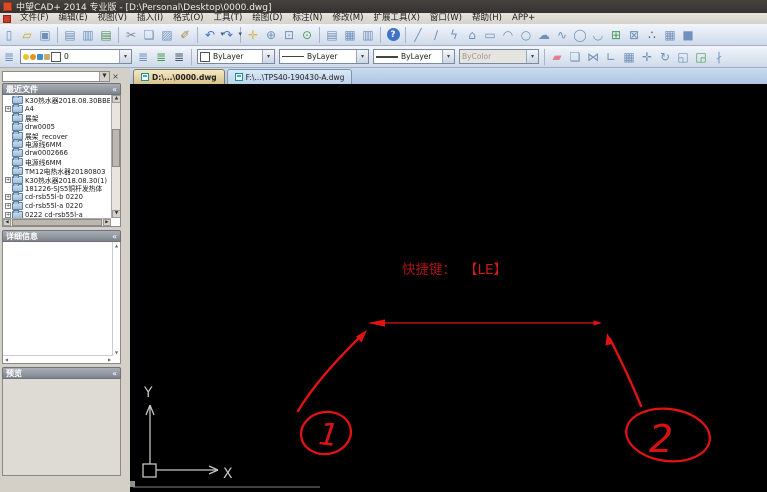 This screenshot has width=767, height=492. I want to click on panel-close-icon: ×, so click(115, 76).